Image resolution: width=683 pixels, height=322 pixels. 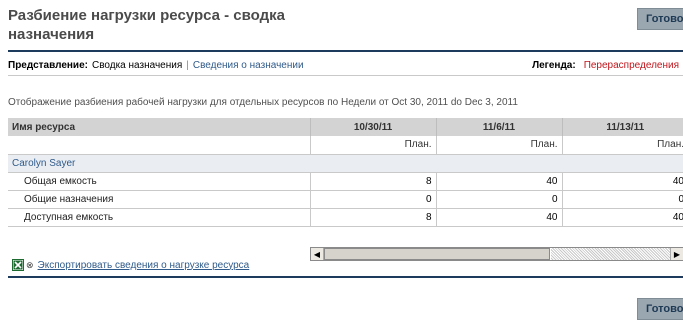 What do you see at coordinates (48, 65) in the screenshot?
I see `view-label: Представление:` at bounding box center [48, 65].